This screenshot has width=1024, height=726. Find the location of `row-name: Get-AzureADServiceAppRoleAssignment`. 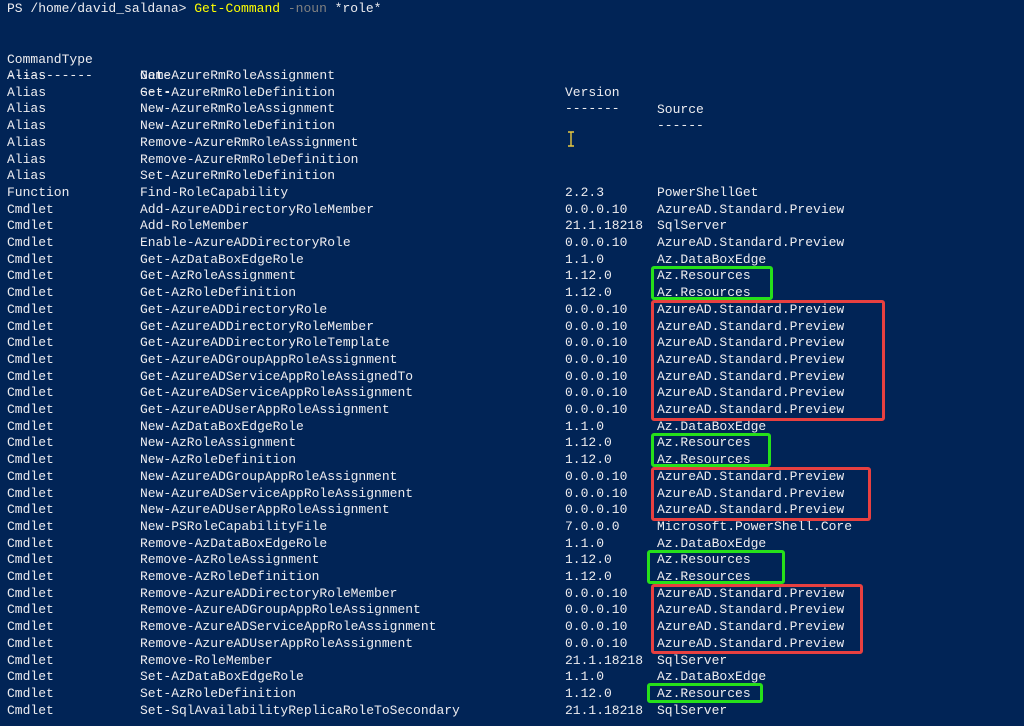

row-name: Get-AzureADServiceAppRoleAssignment is located at coordinates (277, 393).